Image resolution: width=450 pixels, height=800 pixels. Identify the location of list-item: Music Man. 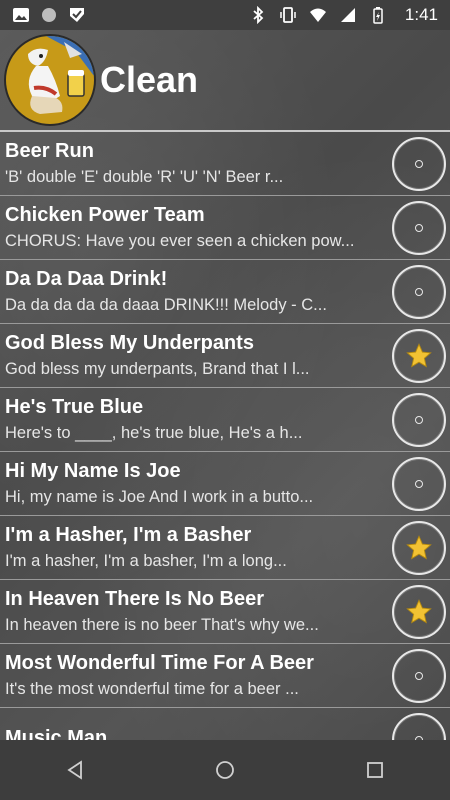
(225, 724).